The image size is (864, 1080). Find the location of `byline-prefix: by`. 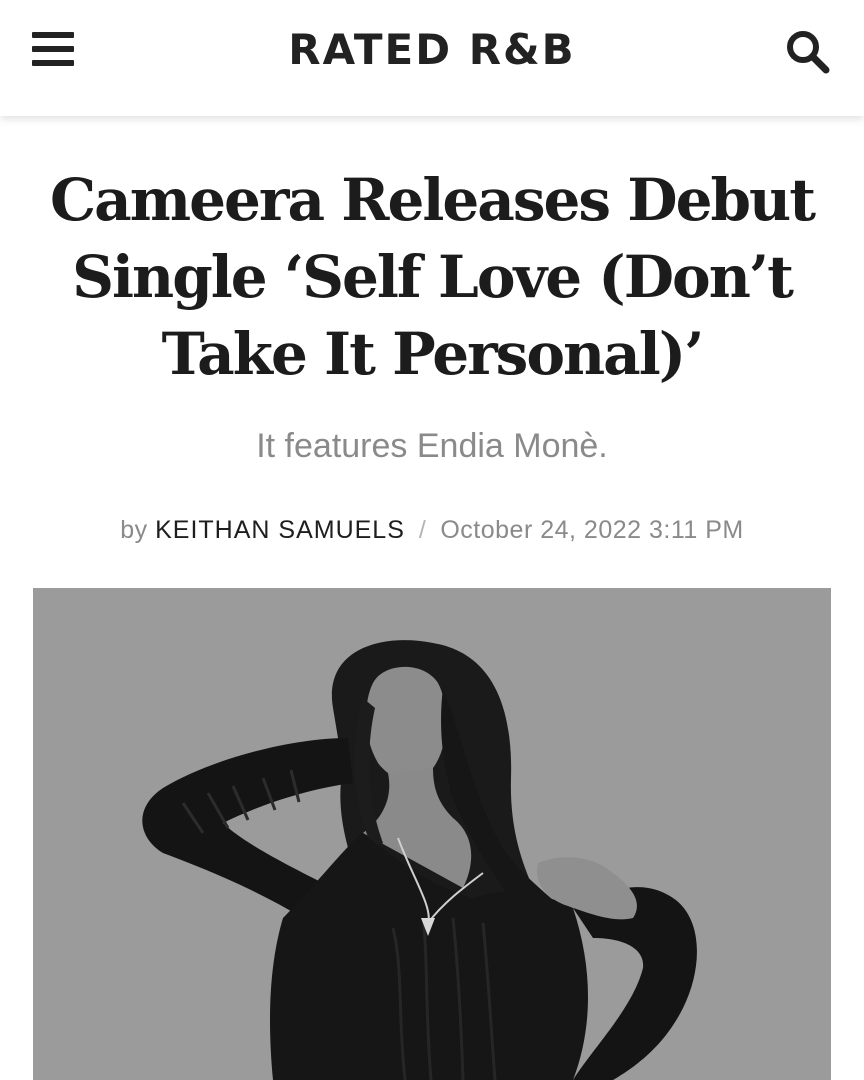

byline-prefix: by is located at coordinates (134, 530).